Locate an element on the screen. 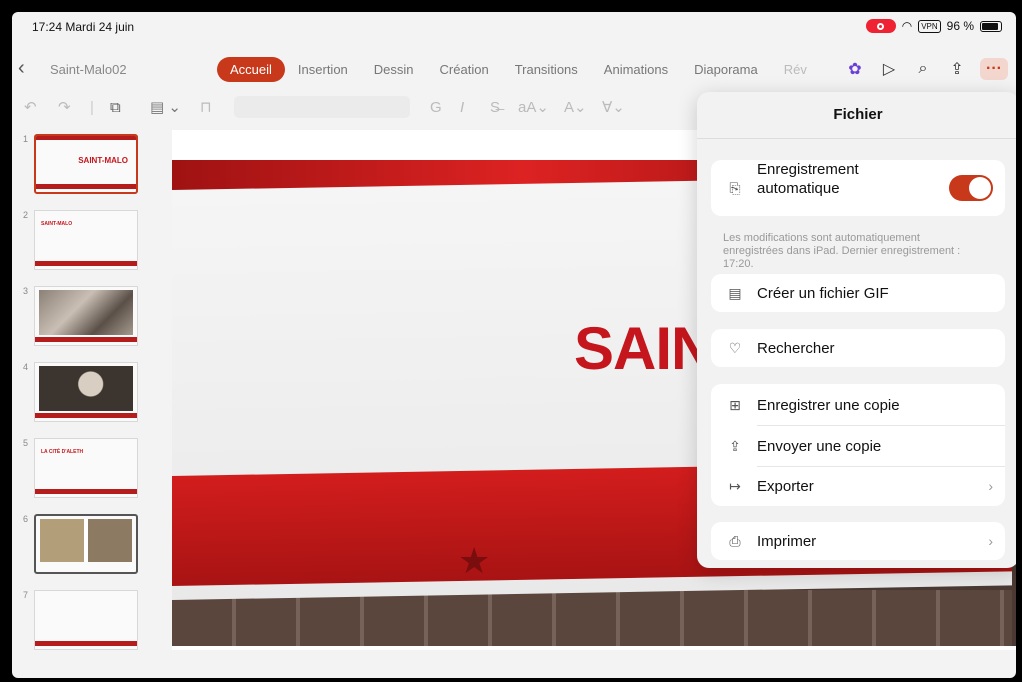 The image size is (1022, 682). share-icon: ⇪ is located at coordinates (957, 69).